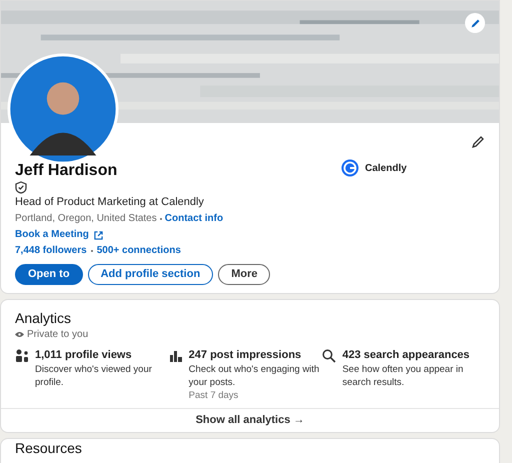  Describe the element at coordinates (66, 170) in the screenshot. I see `profile-name: Jeff Hardison` at that location.